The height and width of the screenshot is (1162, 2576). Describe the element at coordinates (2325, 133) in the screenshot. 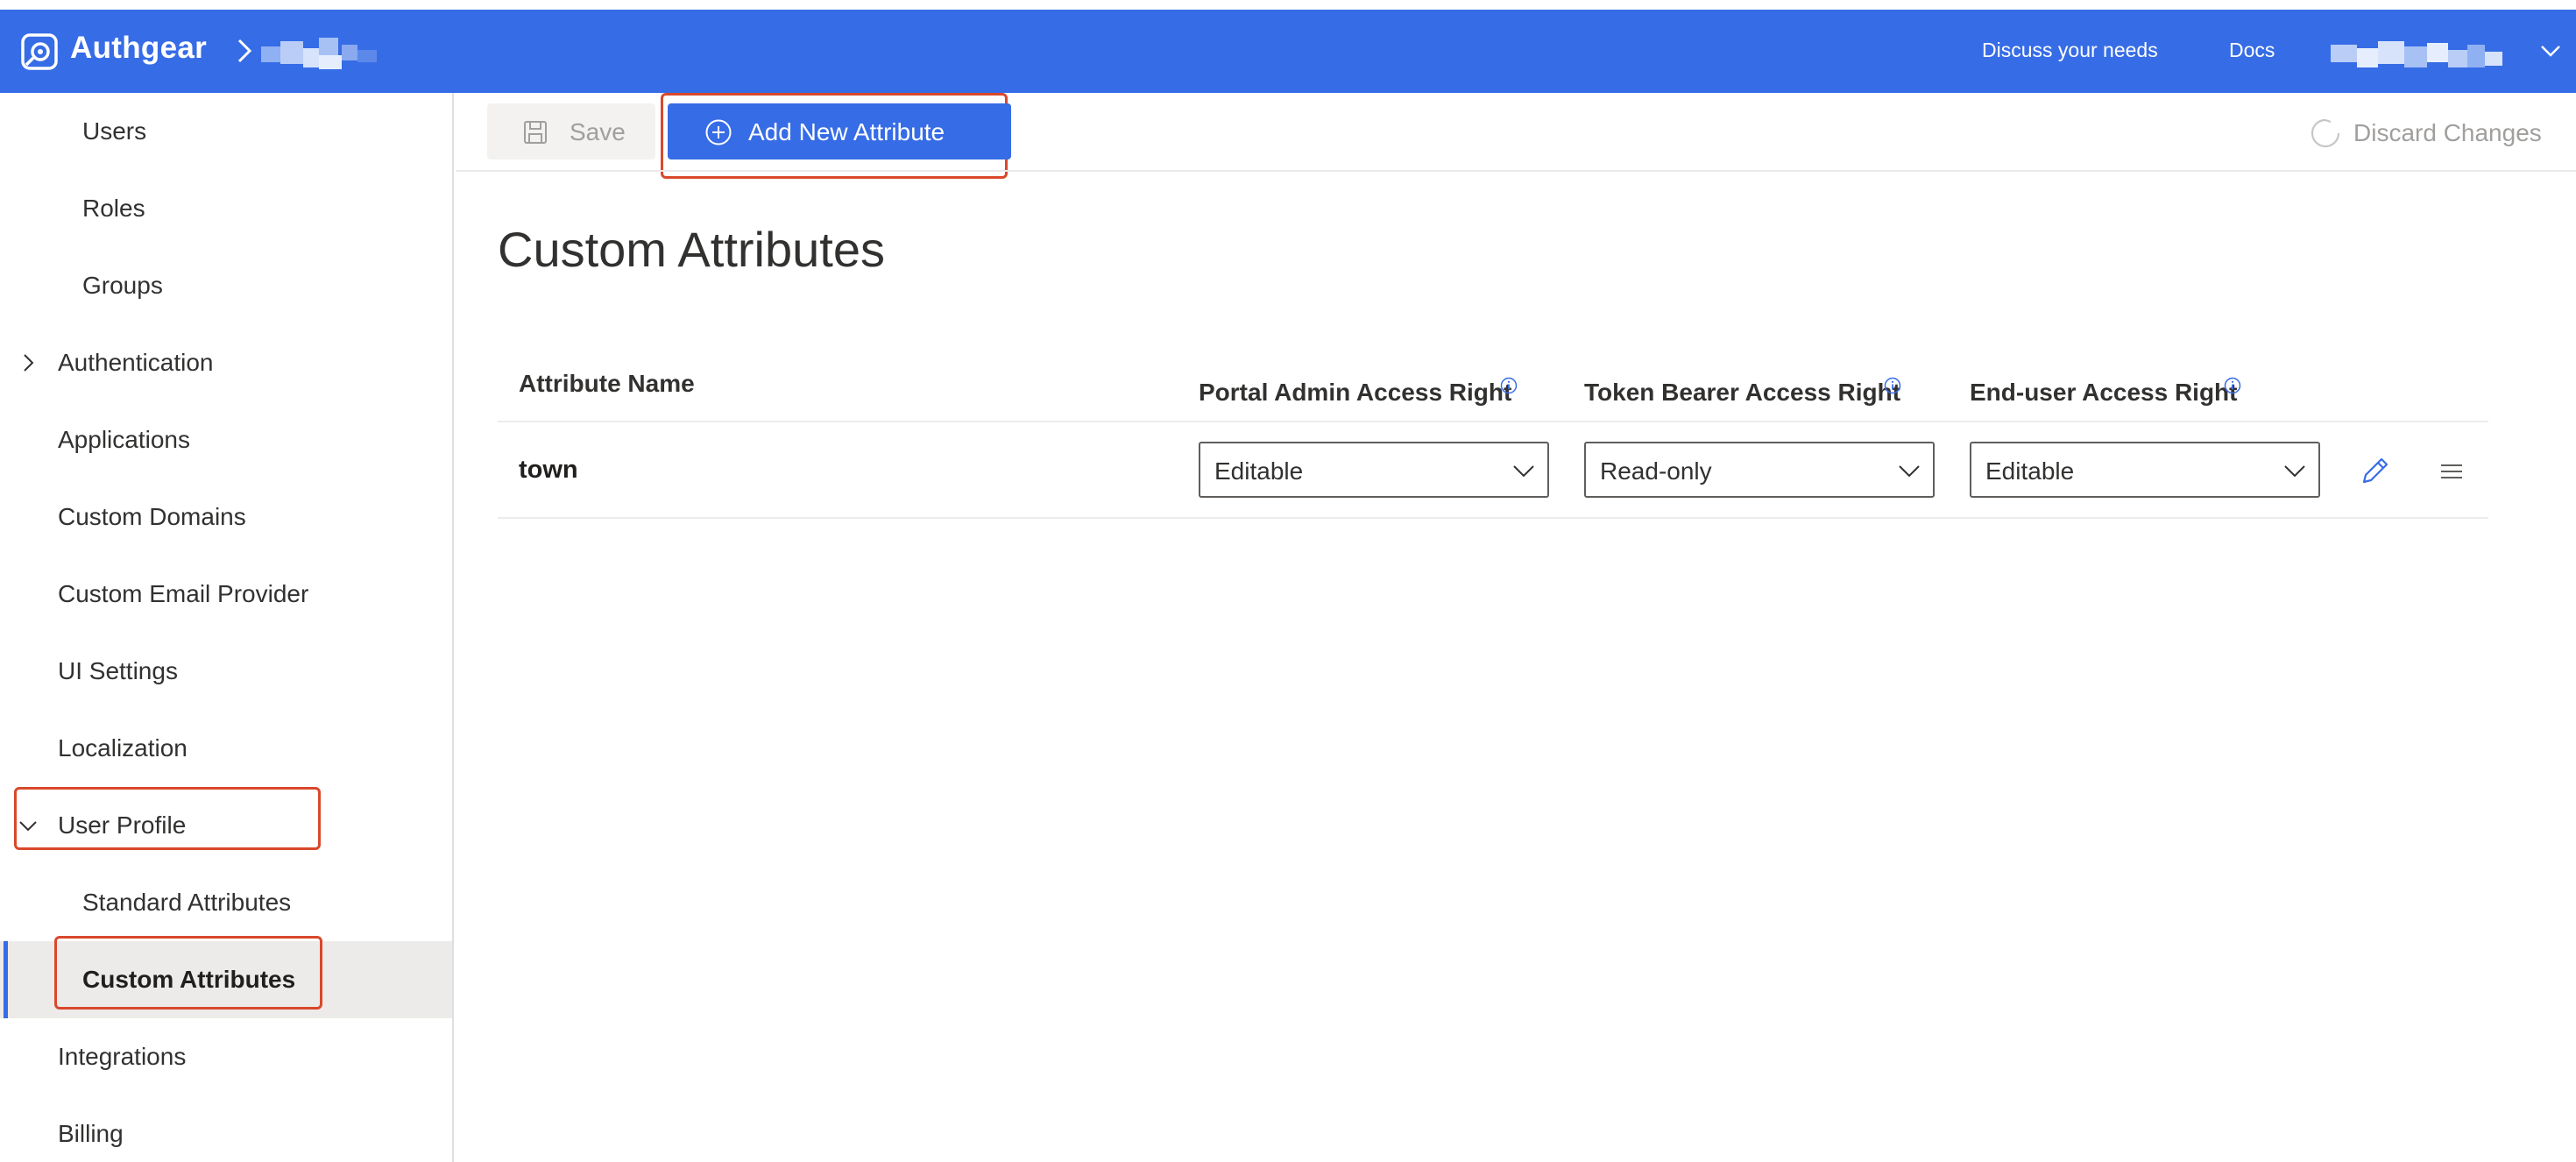

I see `refresh-icon` at that location.